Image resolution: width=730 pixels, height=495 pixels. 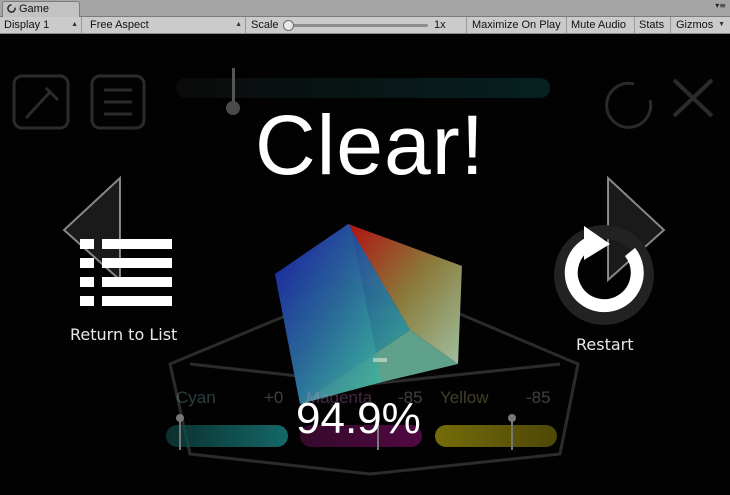 What do you see at coordinates (227, 436) in the screenshot?
I see `cyan-slider-bar` at bounding box center [227, 436].